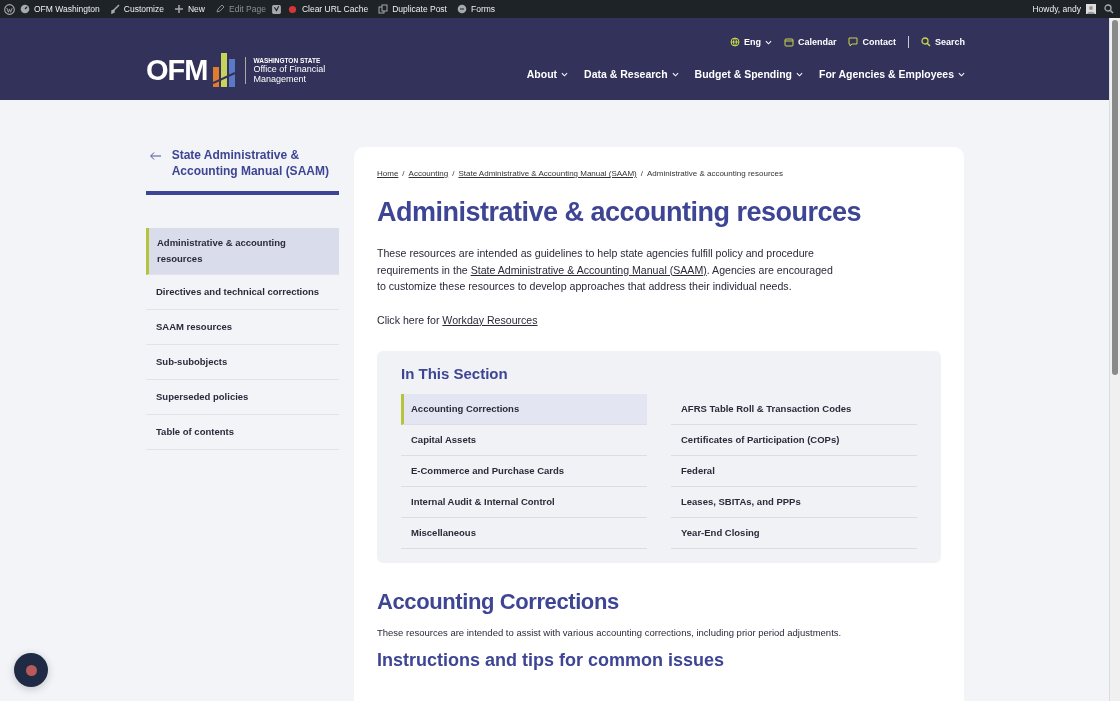 The image size is (1120, 701). What do you see at coordinates (524, 502) in the screenshot?
I see `section-link: Internal Audit & Internal Control` at bounding box center [524, 502].